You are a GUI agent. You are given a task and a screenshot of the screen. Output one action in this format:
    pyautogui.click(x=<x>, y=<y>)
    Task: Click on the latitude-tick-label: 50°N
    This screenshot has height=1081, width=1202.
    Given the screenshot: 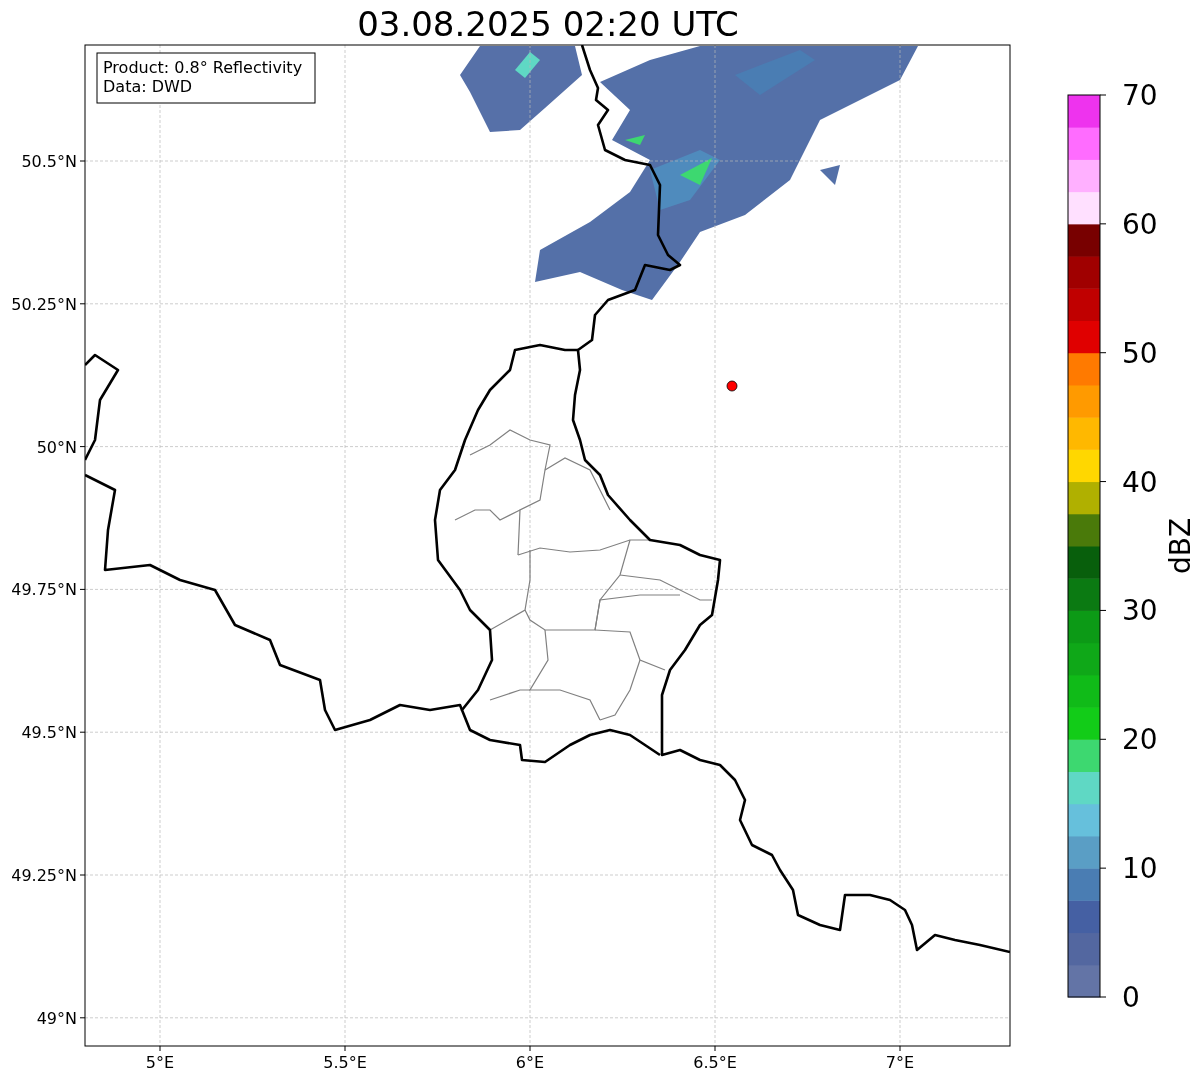 What is the action you would take?
    pyautogui.click(x=56, y=447)
    